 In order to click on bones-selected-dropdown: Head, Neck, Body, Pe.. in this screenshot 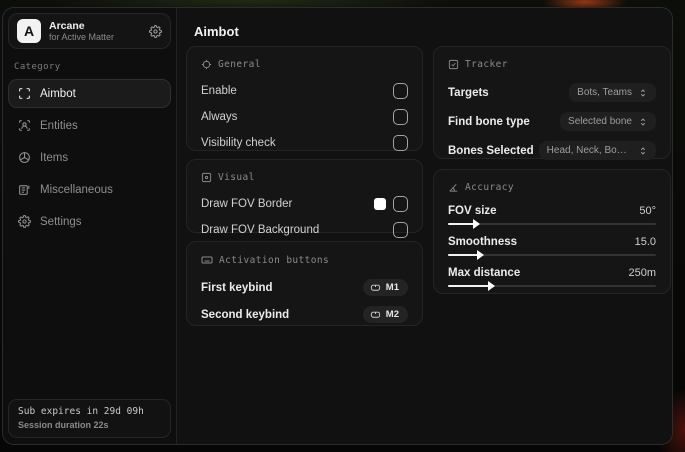, I will do `click(597, 150)`.